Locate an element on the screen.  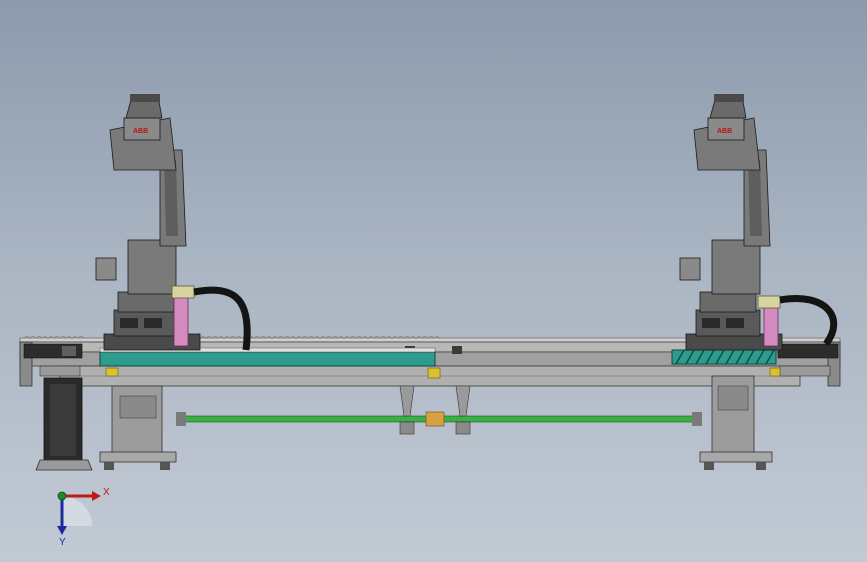
right-robot-brand: ABB is located at coordinates (724, 131).